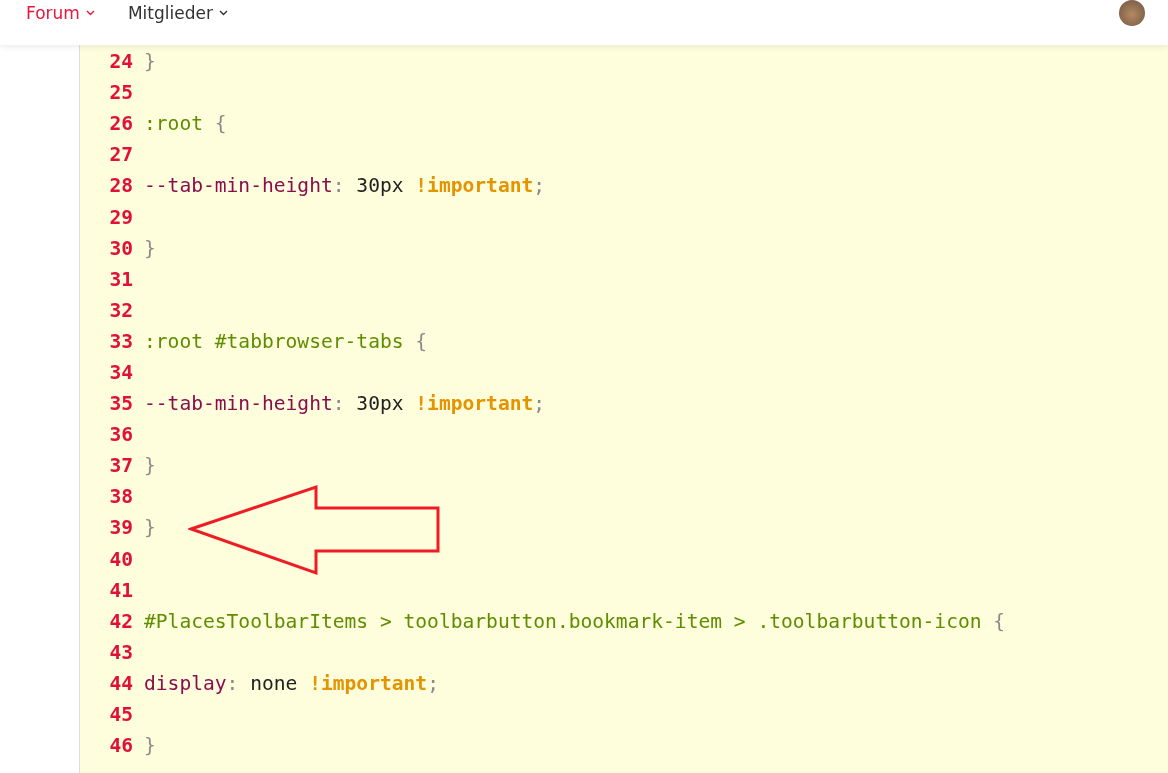 Image resolution: width=1168 pixels, height=773 pixels. Describe the element at coordinates (120, 155) in the screenshot. I see `line-number: 27` at that location.